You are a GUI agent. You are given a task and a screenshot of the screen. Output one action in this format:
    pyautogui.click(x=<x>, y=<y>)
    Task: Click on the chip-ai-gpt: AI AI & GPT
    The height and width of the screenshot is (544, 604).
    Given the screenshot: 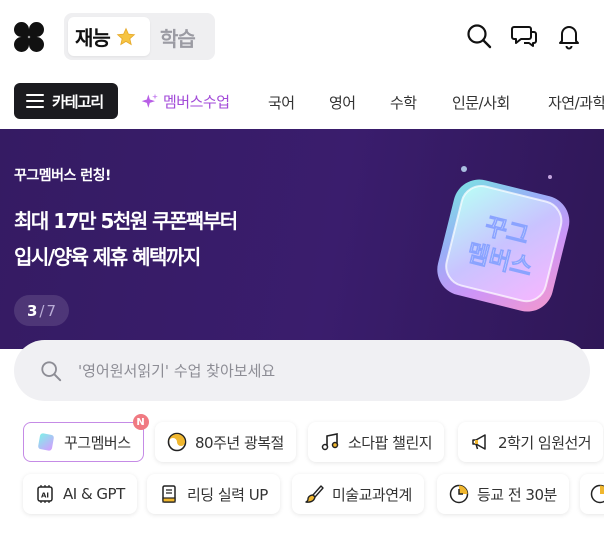 What is the action you would take?
    pyautogui.click(x=80, y=494)
    